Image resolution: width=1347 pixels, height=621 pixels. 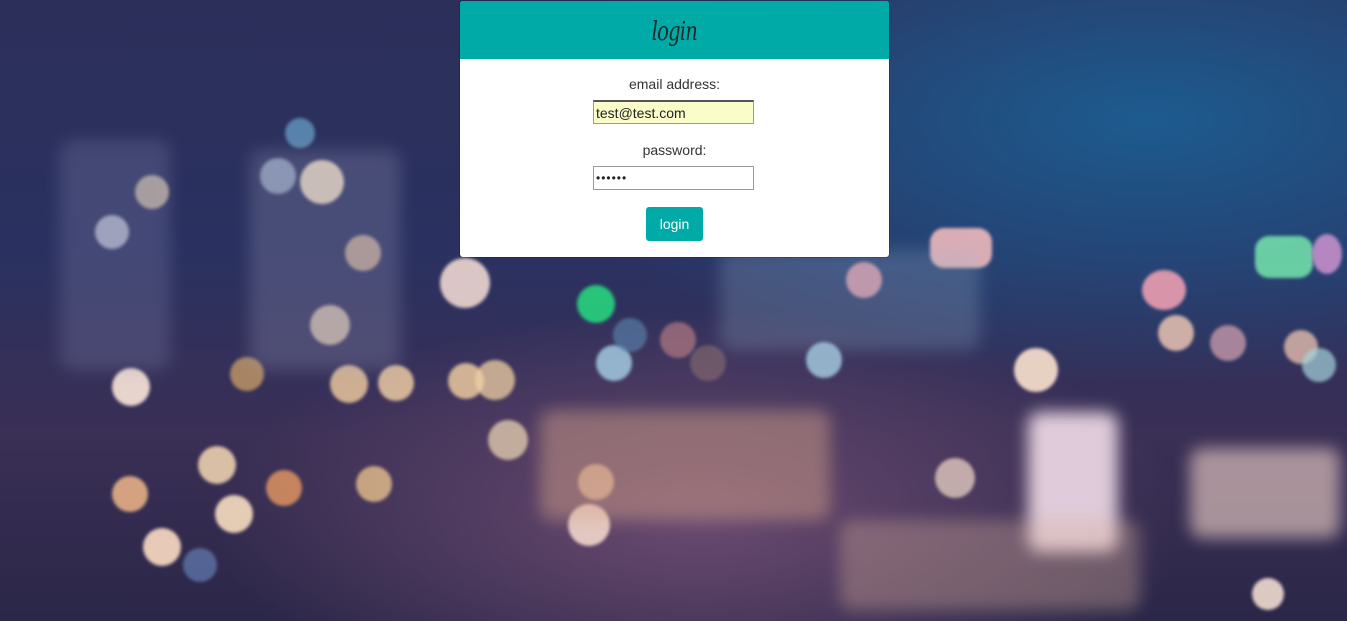 I want to click on password-label: password:, so click(x=674, y=150).